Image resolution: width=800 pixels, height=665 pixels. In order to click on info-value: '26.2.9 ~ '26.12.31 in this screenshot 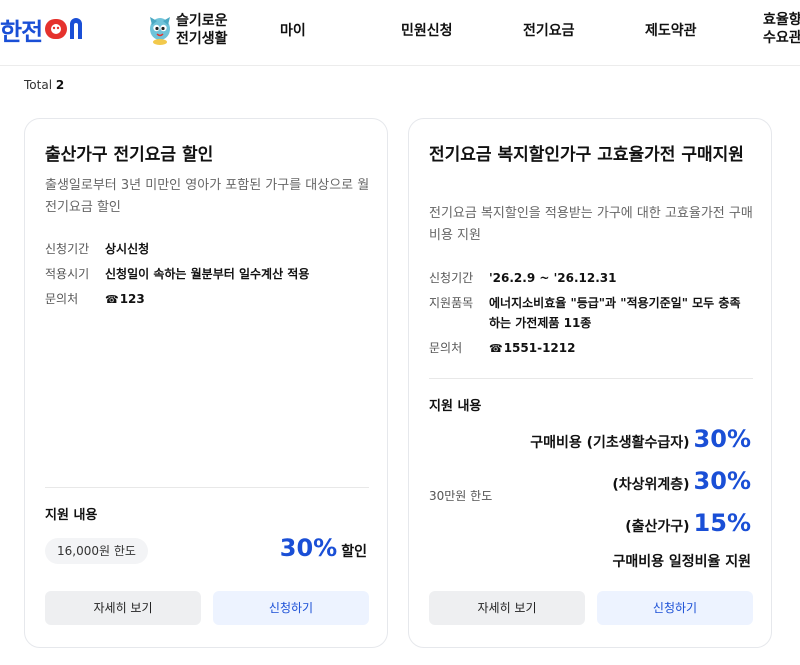, I will do `click(553, 278)`.